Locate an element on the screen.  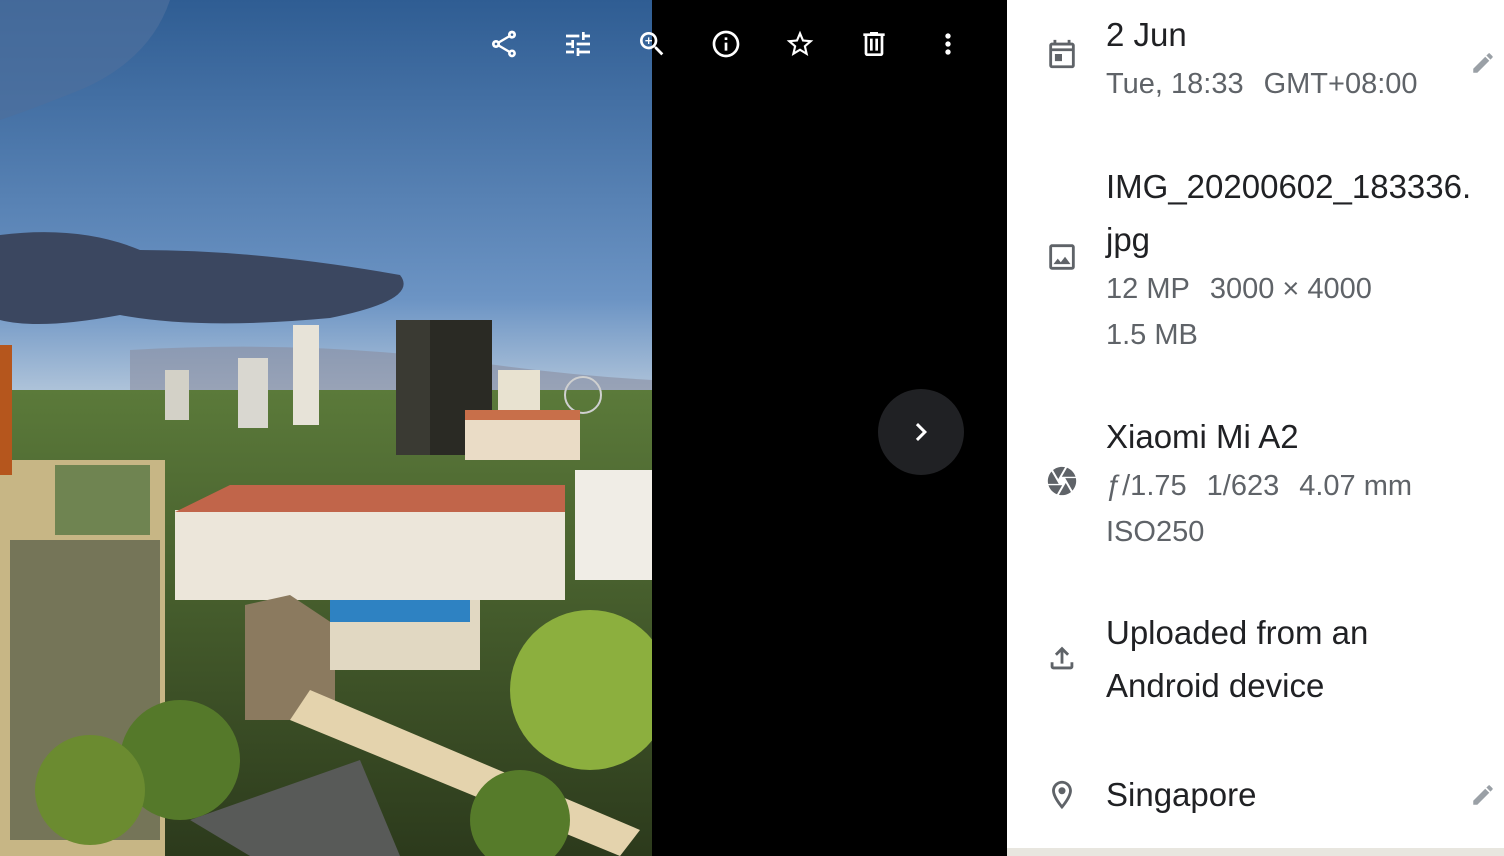
file-megapixels: 12 MP is located at coordinates (1148, 289).